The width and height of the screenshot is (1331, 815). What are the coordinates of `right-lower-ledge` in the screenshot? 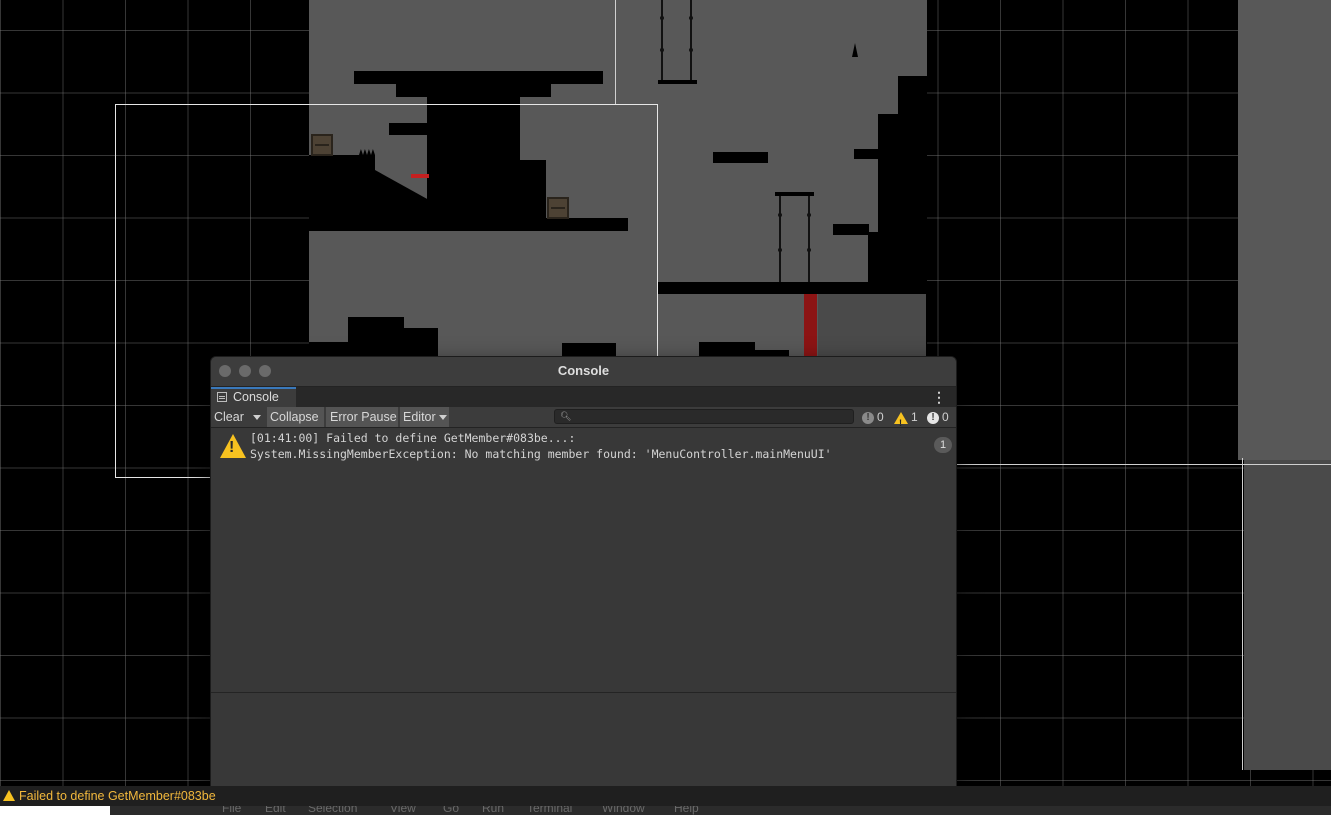 It's located at (727, 349).